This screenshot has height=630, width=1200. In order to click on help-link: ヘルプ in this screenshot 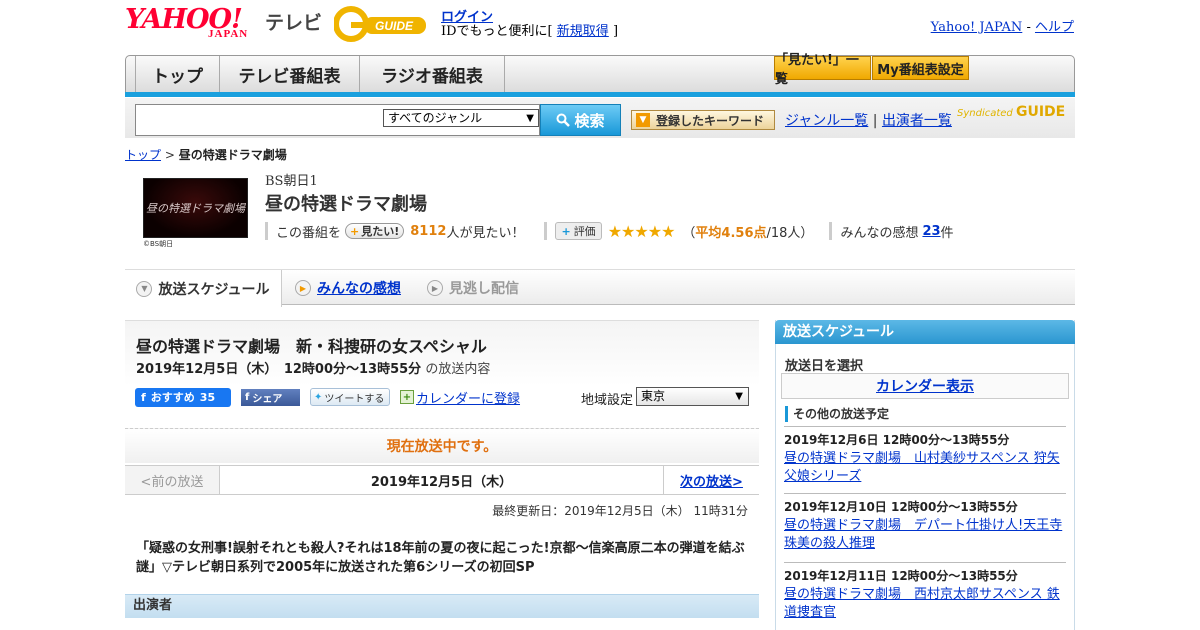, I will do `click(1054, 27)`.